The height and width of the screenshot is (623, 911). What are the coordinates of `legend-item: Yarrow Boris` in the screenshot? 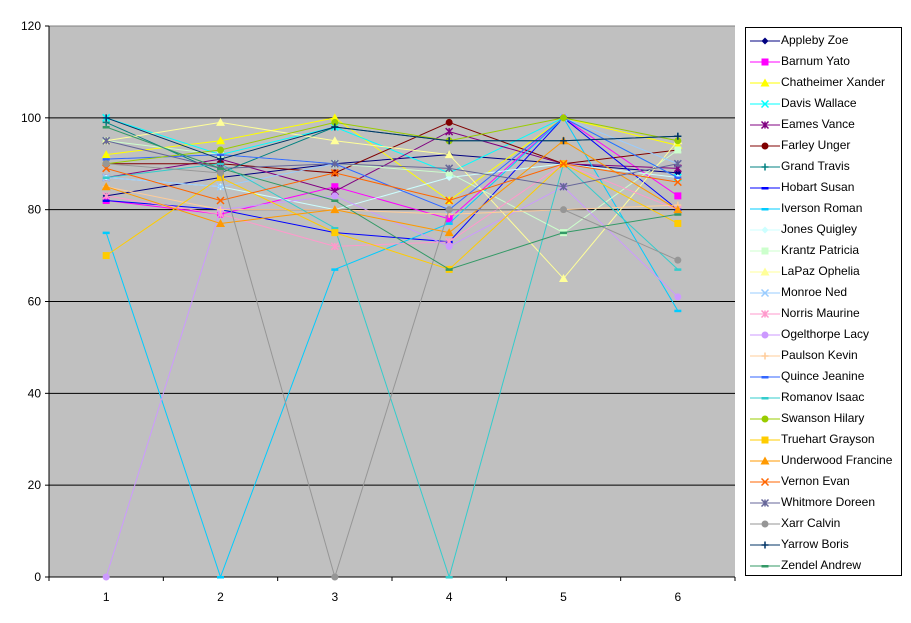 It's located at (823, 544).